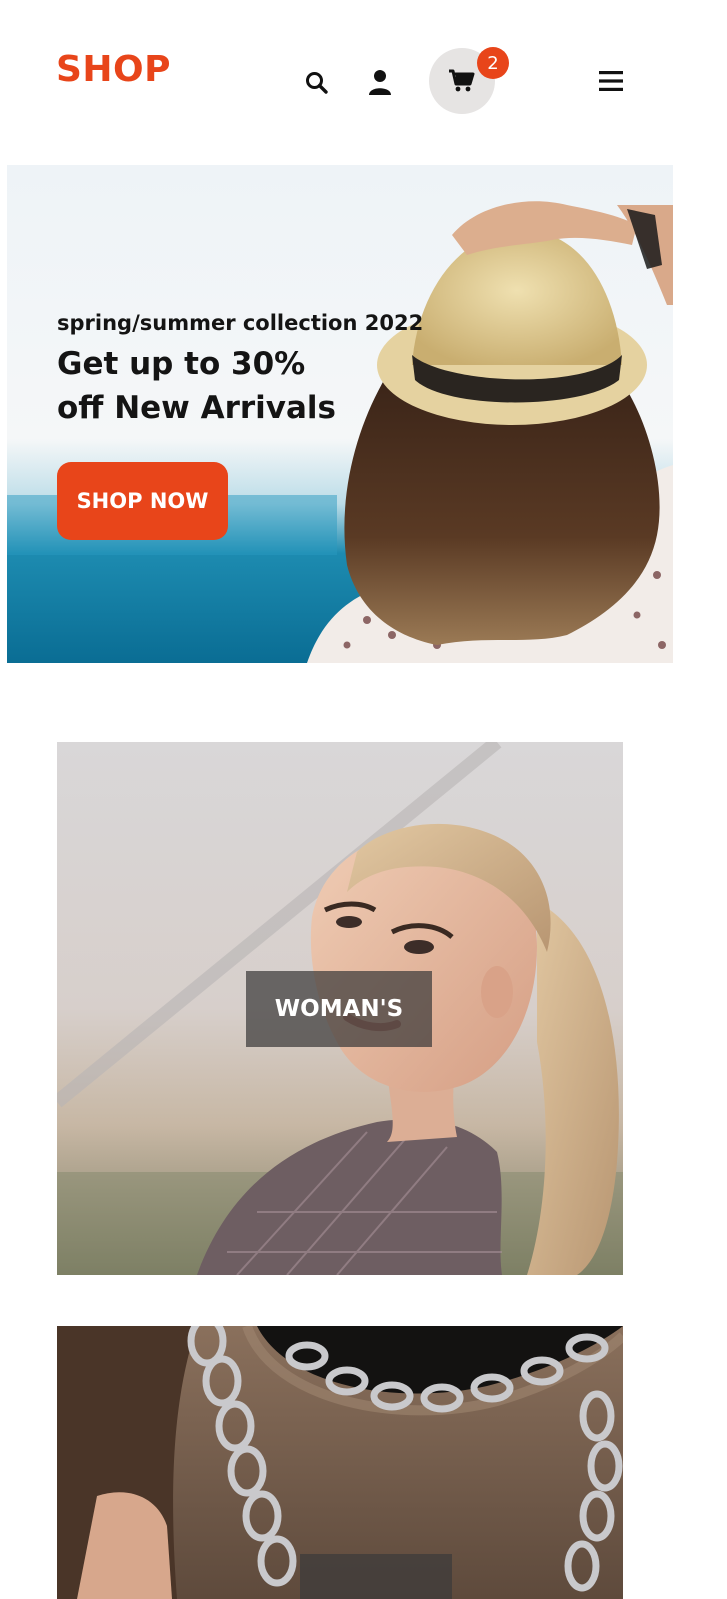 Image resolution: width=727 pixels, height=1599 pixels. I want to click on menu-icon, so click(611, 81).